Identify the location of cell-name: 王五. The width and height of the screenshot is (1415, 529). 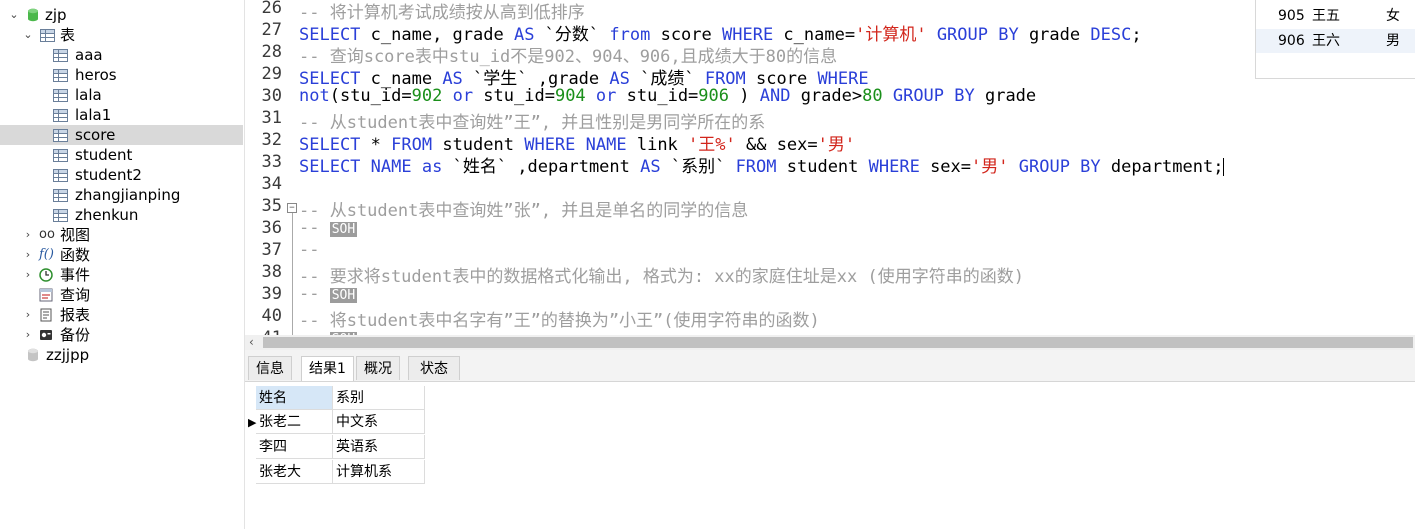
(1326, 16).